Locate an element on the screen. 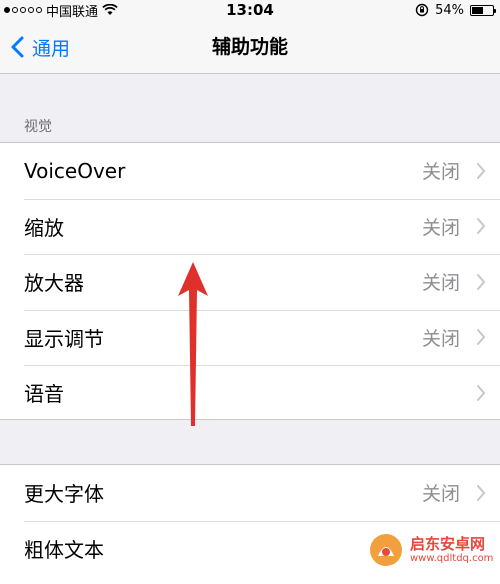  status-right: 54% is located at coordinates (455, 10).